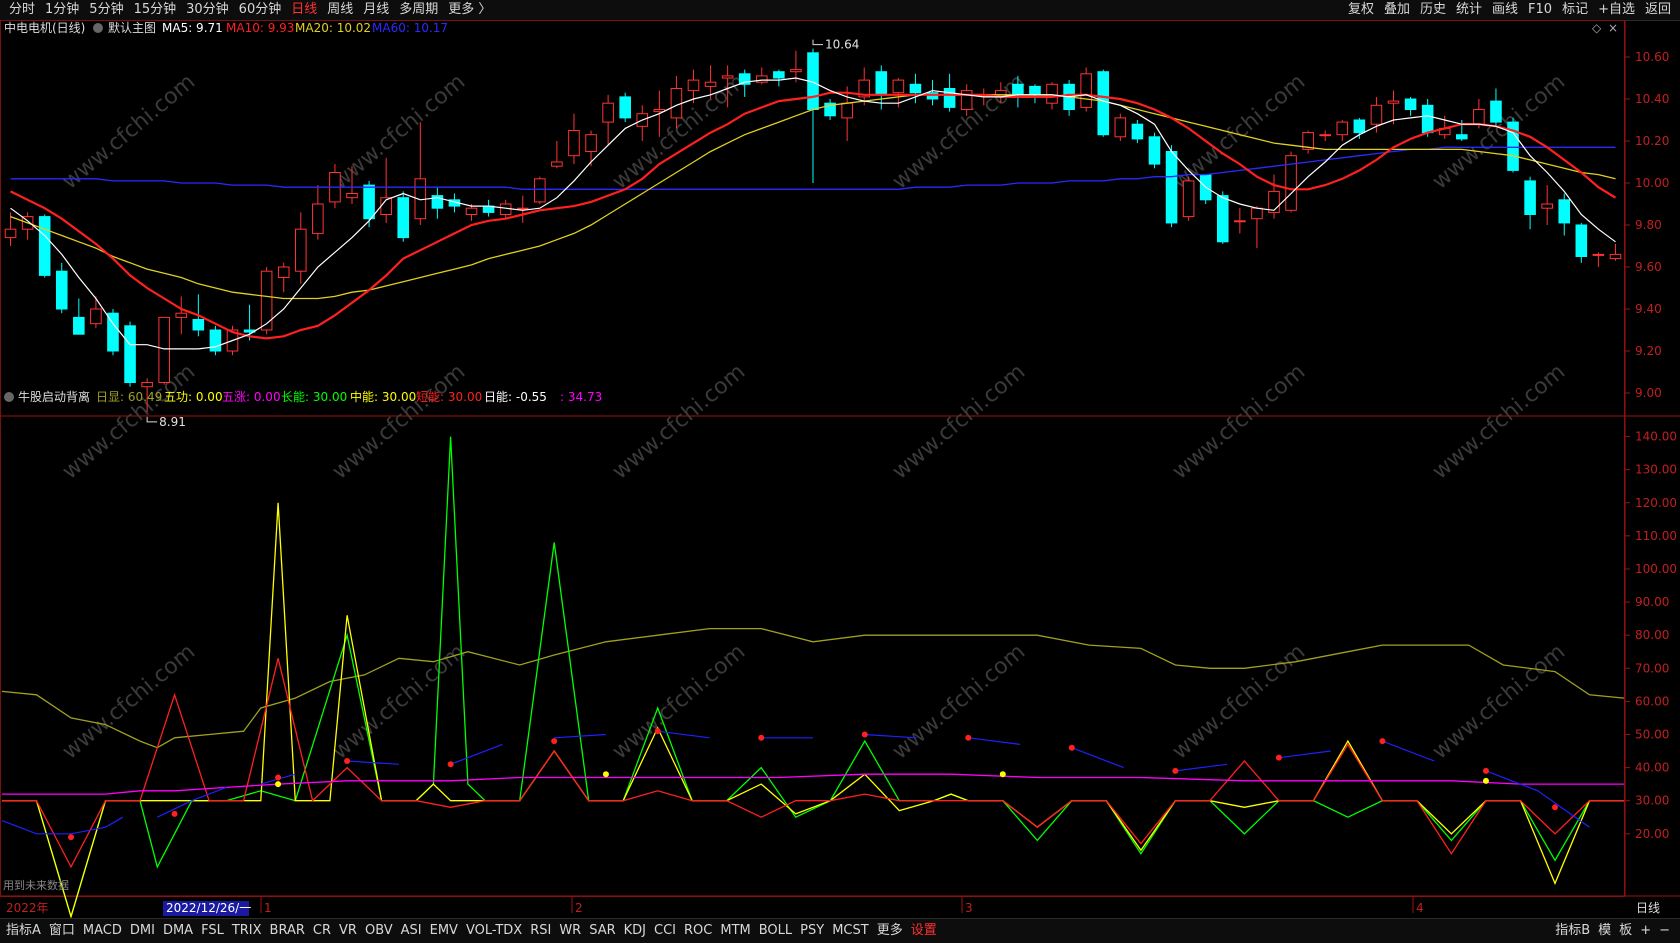 Image resolution: width=1680 pixels, height=943 pixels. Describe the element at coordinates (287, 930) in the screenshot. I see `indicator-tab: BRAR` at that location.